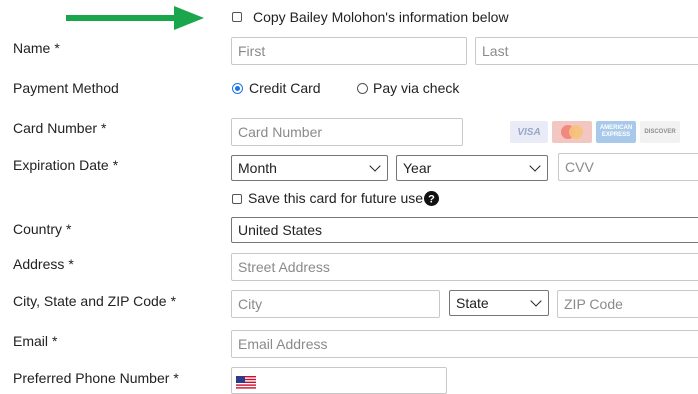  Describe the element at coordinates (660, 132) in the screenshot. I see `discover-logo: DISCOVER` at that location.